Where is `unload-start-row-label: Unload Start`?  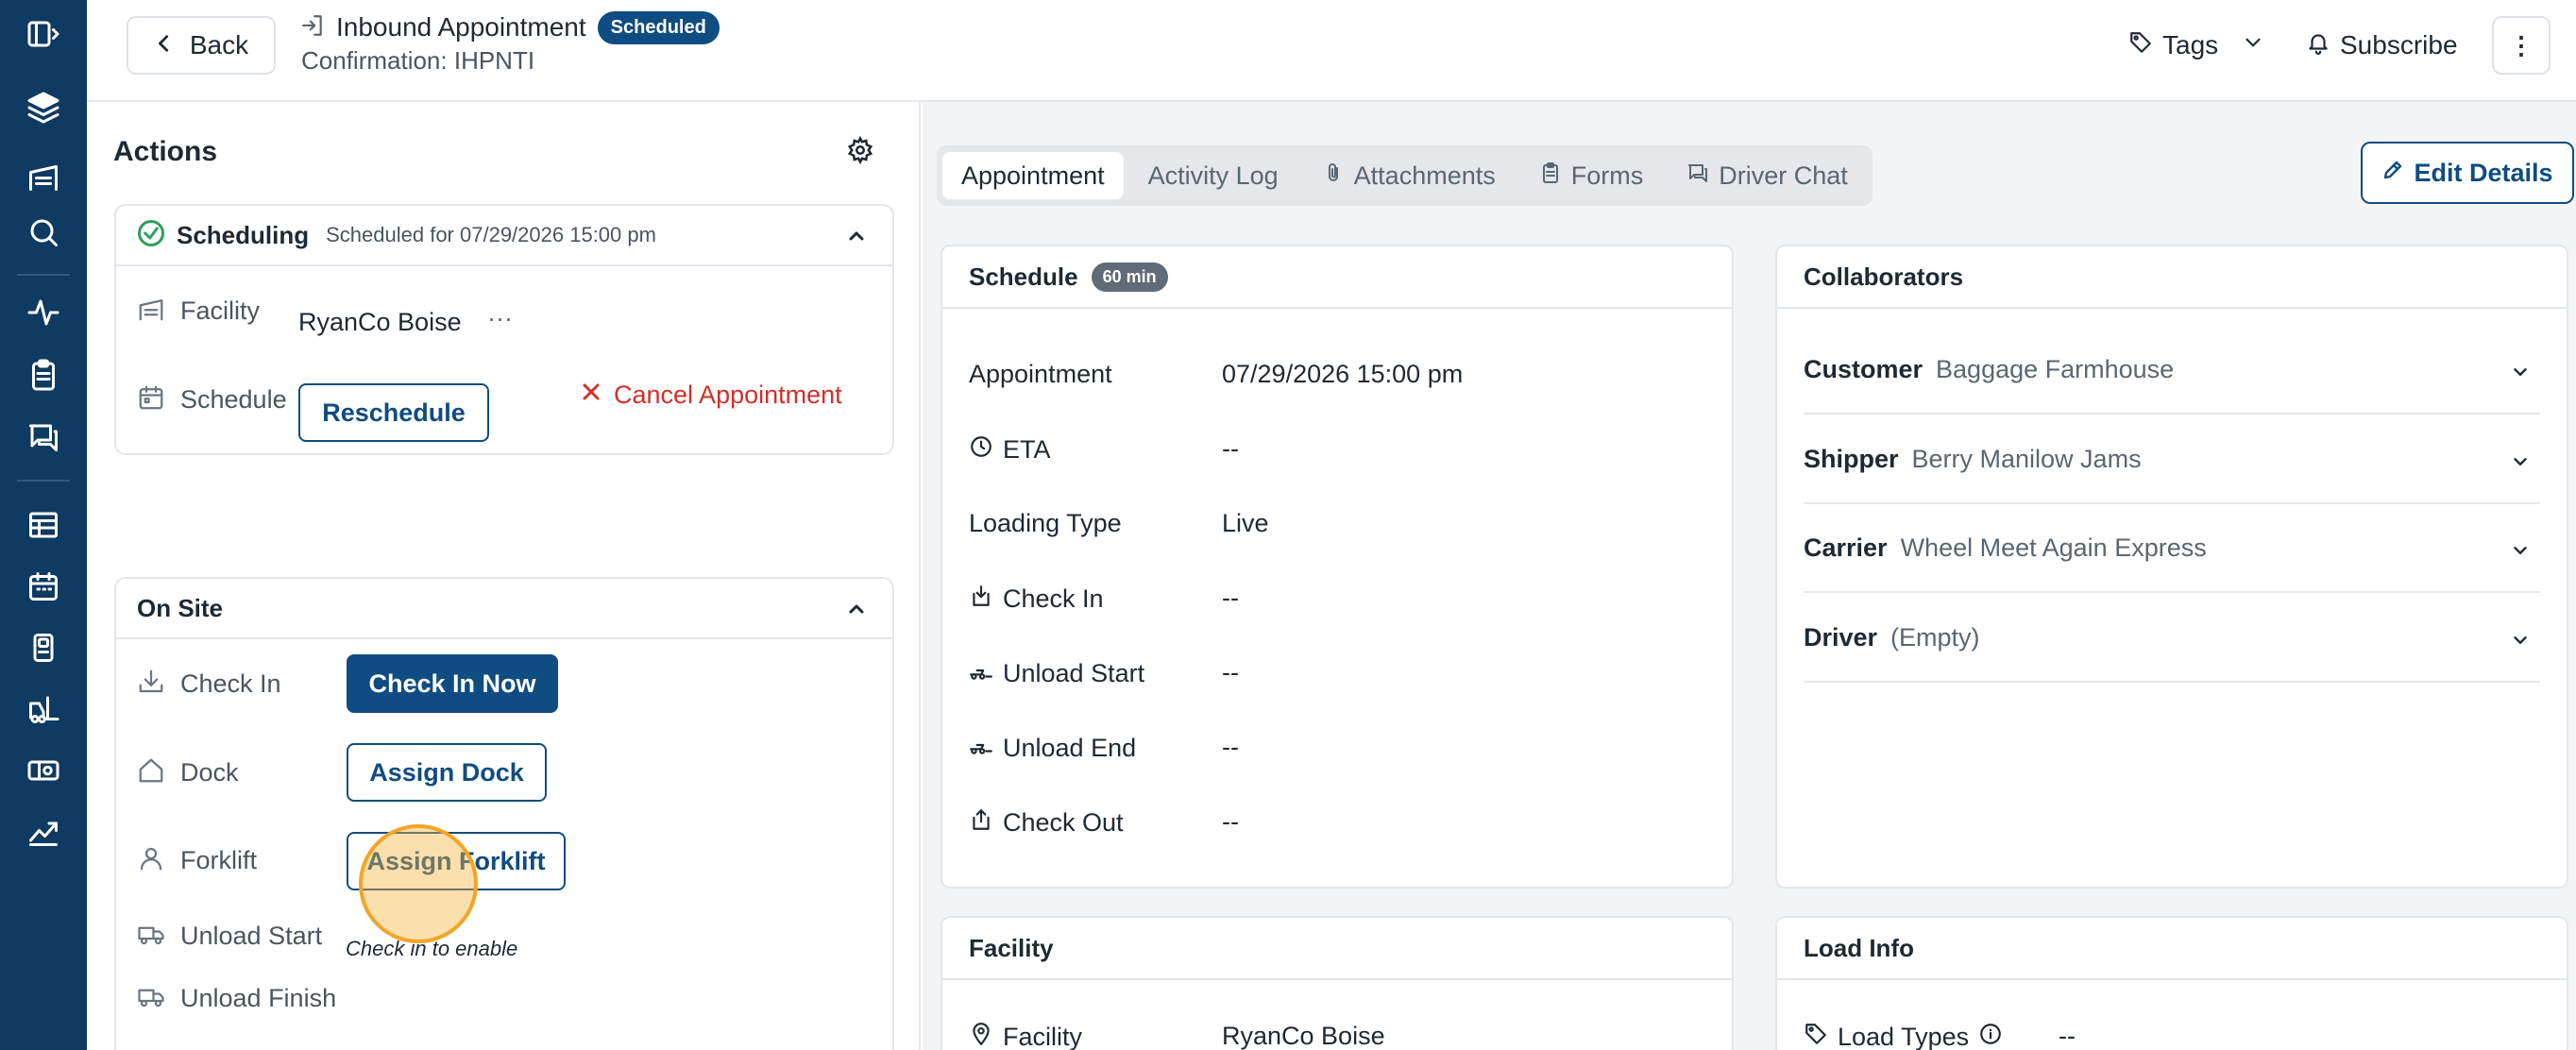 unload-start-row-label: Unload Start is located at coordinates (1056, 673).